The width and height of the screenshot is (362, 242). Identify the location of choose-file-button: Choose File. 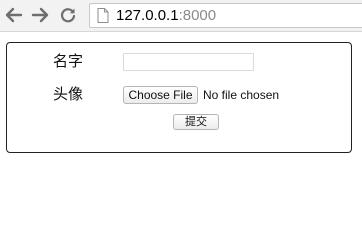
(160, 95).